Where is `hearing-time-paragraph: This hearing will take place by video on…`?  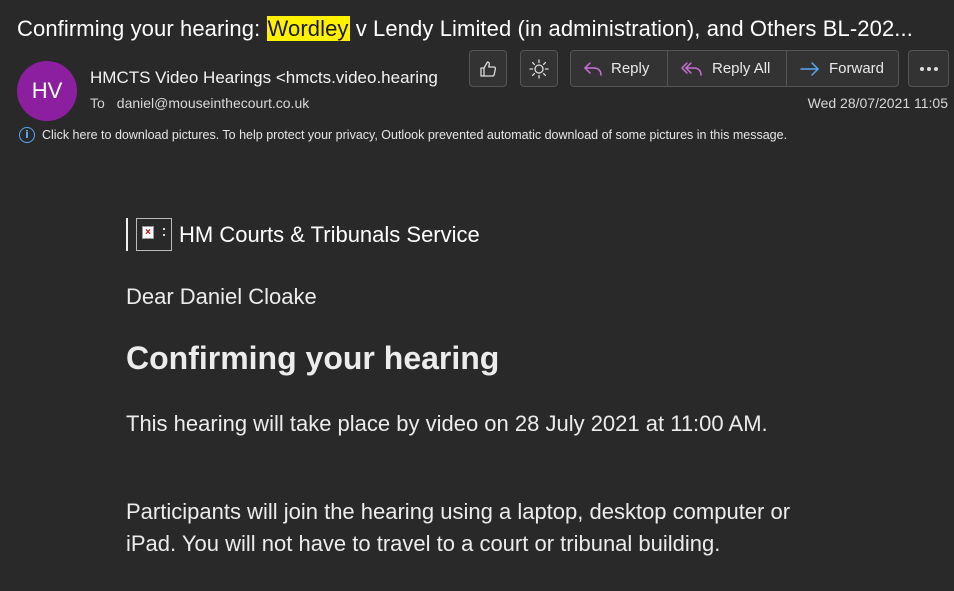
hearing-time-paragraph: This hearing will take place by video on… is located at coordinates (447, 423).